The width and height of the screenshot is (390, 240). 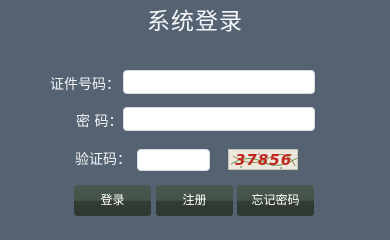 What do you see at coordinates (275, 200) in the screenshot?
I see `forgot-password-button: 忘记密码` at bounding box center [275, 200].